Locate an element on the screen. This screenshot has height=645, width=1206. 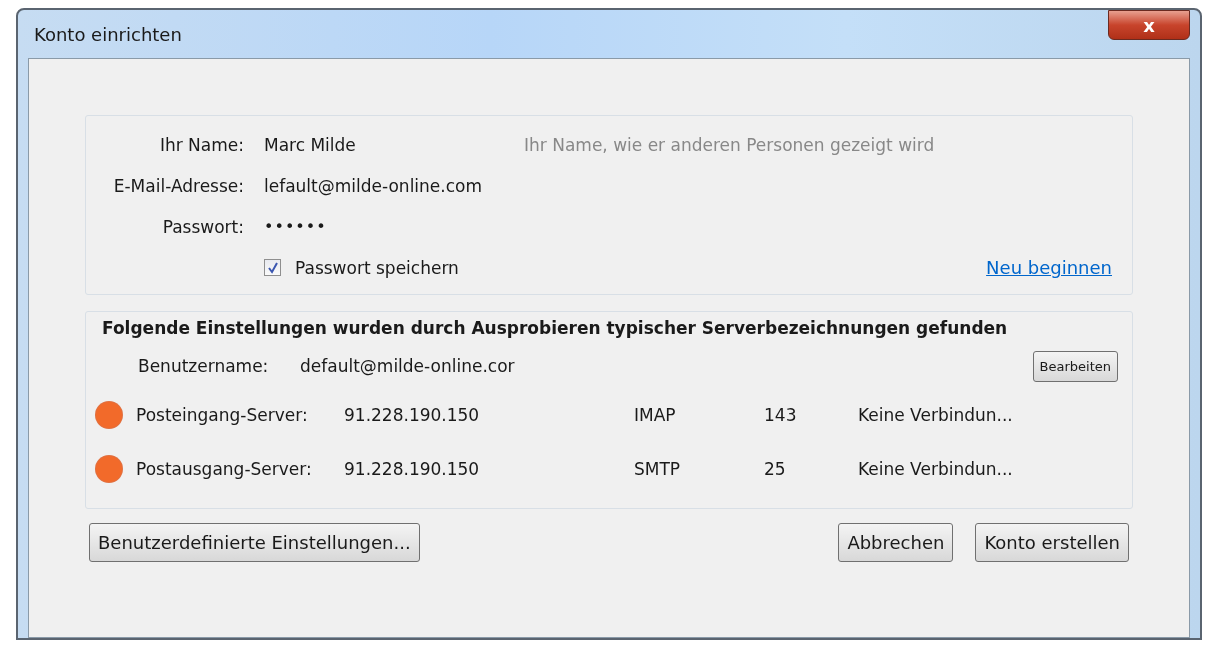
username-label: Benutzername: is located at coordinates (204, 366).